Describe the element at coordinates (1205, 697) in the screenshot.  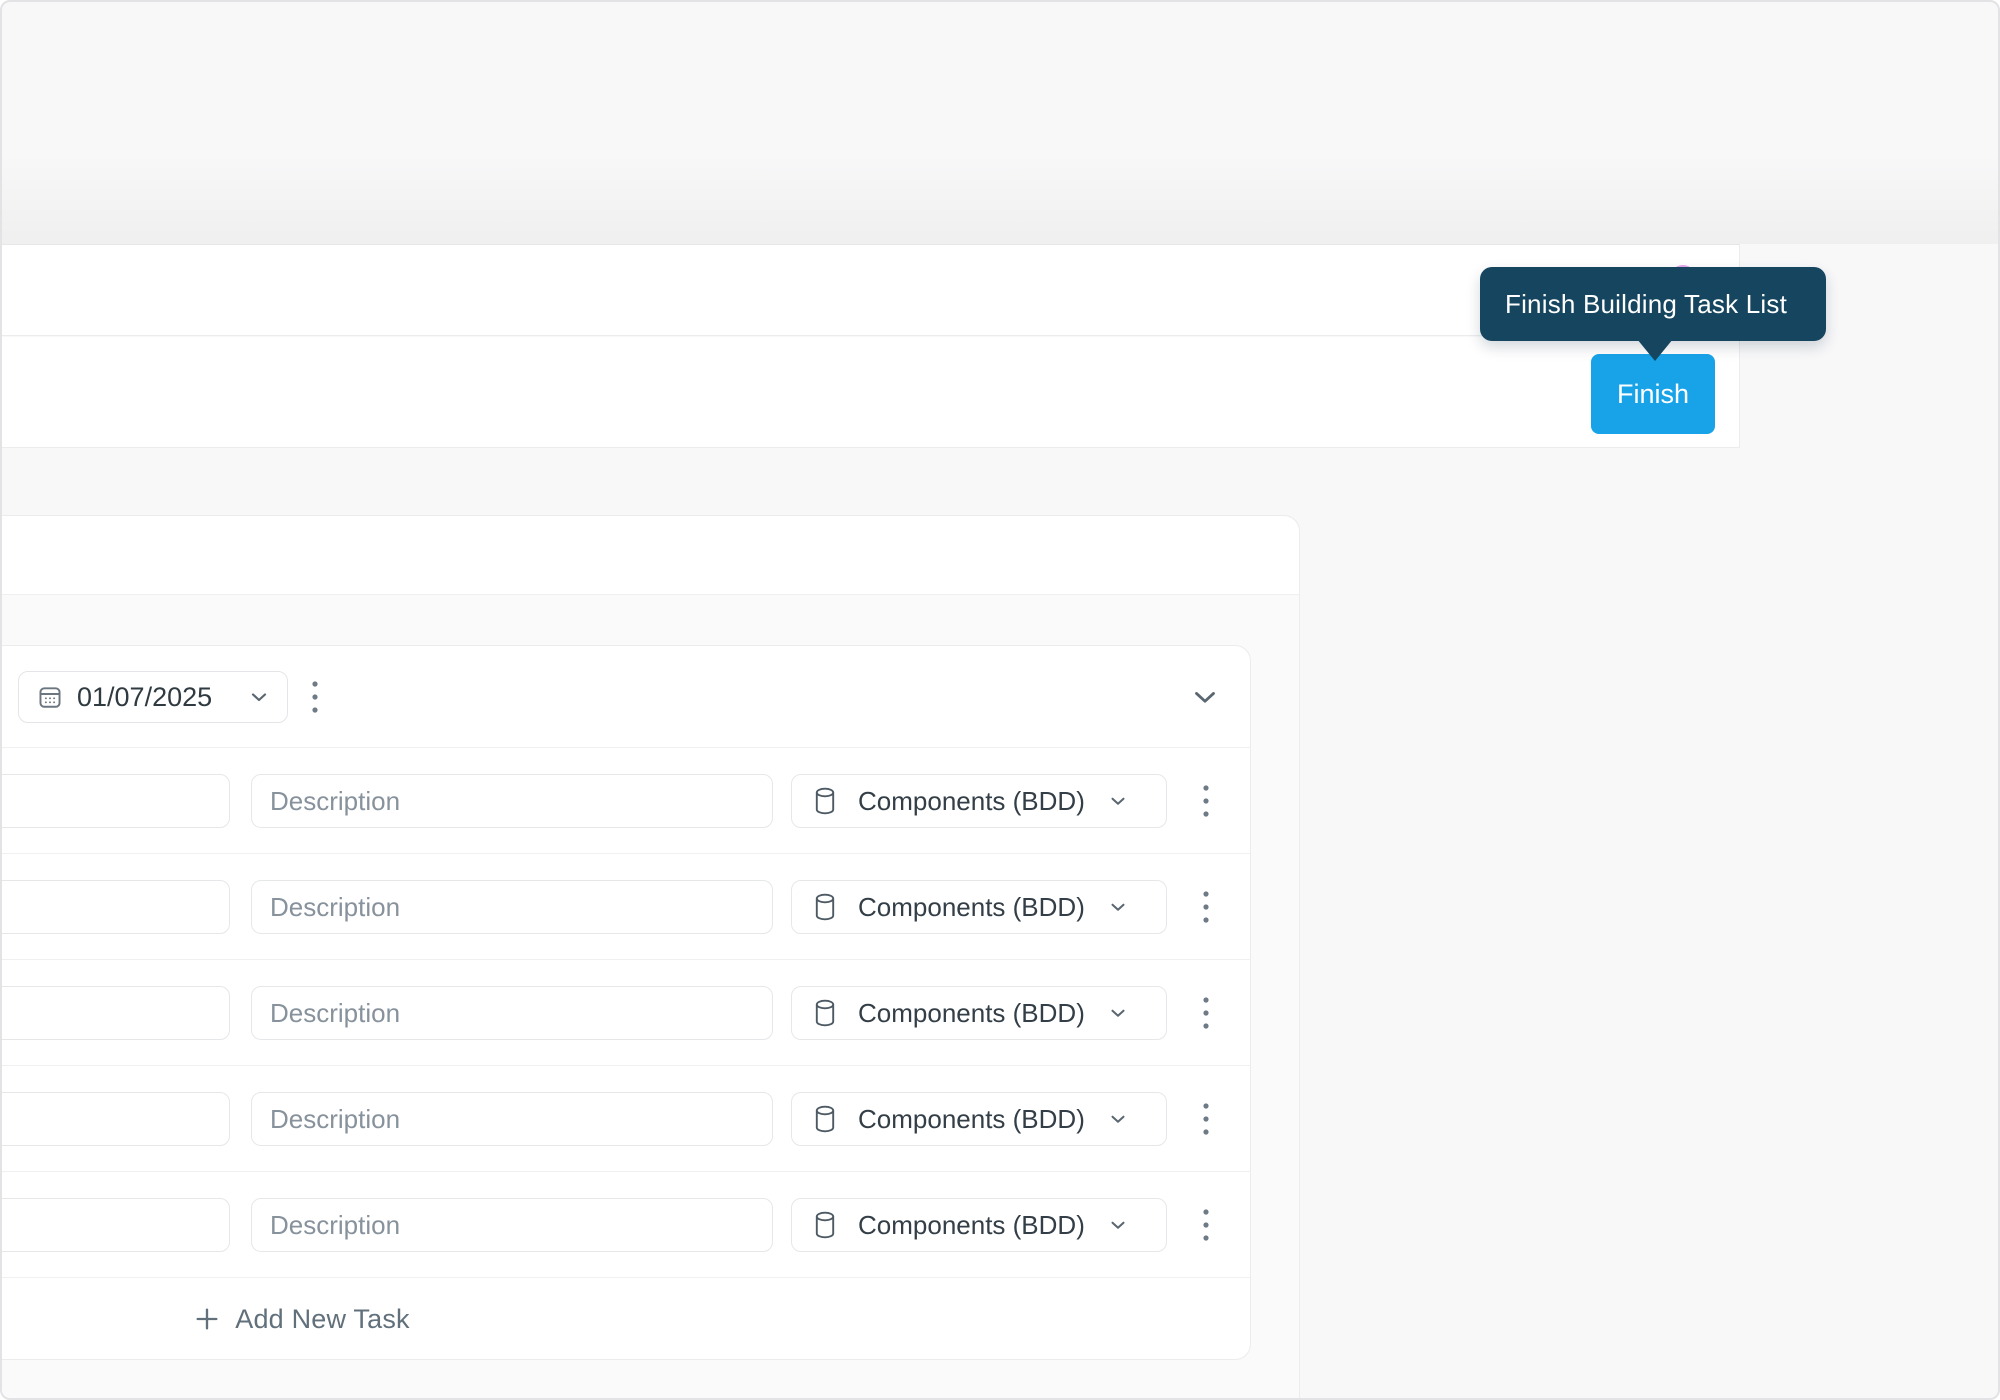
I see `collapse-section-button` at that location.